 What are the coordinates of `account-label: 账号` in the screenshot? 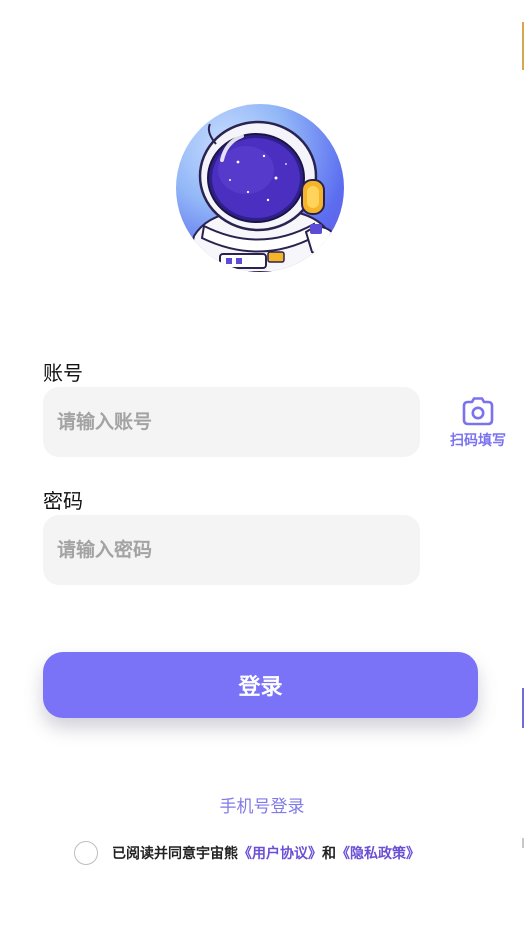 It's located at (63, 373).